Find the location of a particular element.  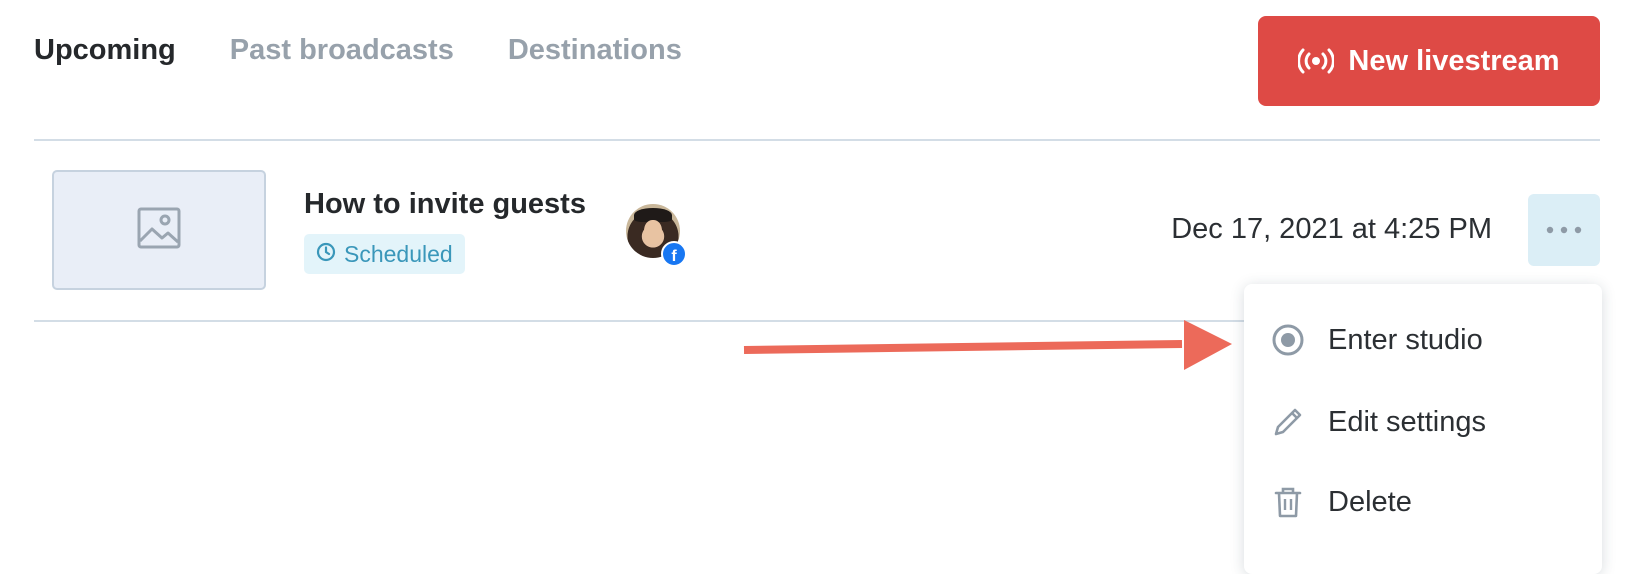

broadcast-thumbnail is located at coordinates (159, 230).